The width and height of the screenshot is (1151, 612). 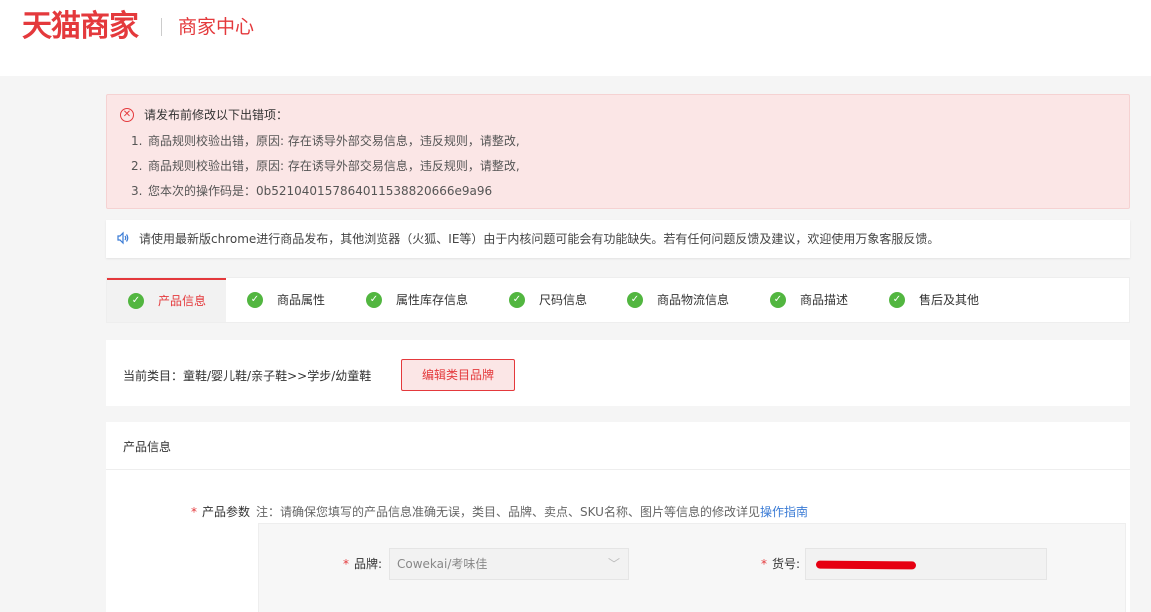 What do you see at coordinates (123, 238) in the screenshot?
I see `speaker-icon` at bounding box center [123, 238].